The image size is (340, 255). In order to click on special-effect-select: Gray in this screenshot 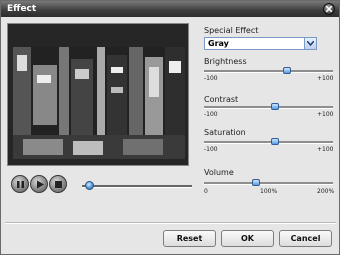, I will do `click(260, 43)`.